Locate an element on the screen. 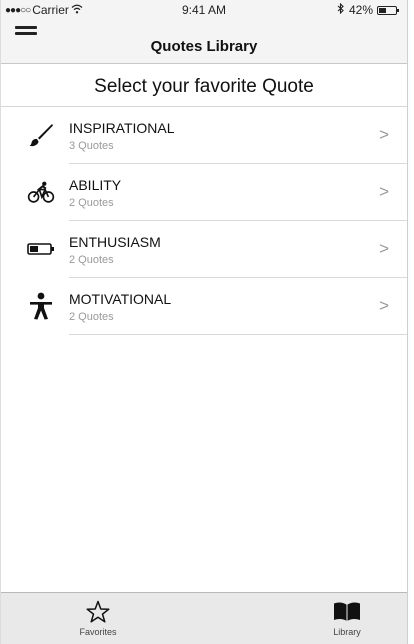 The image size is (414, 644). category-title: ENTHUSIASM is located at coordinates (115, 242).